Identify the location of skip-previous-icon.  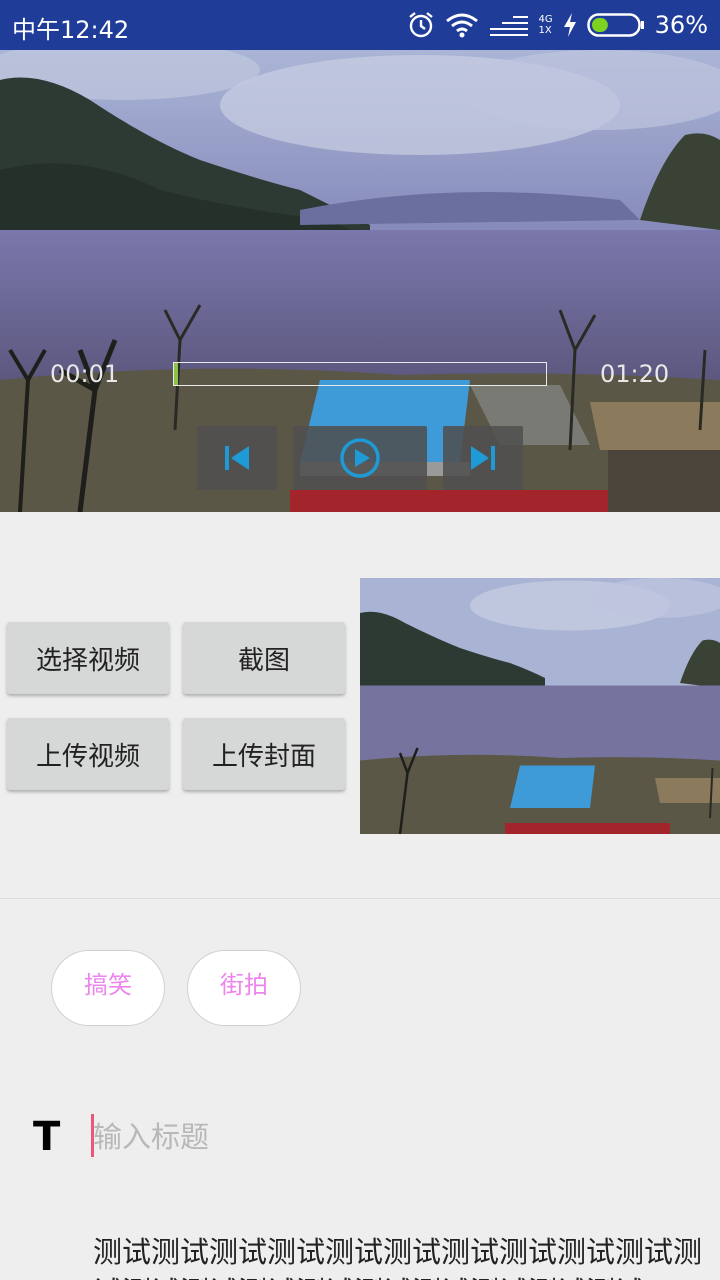
(237, 458).